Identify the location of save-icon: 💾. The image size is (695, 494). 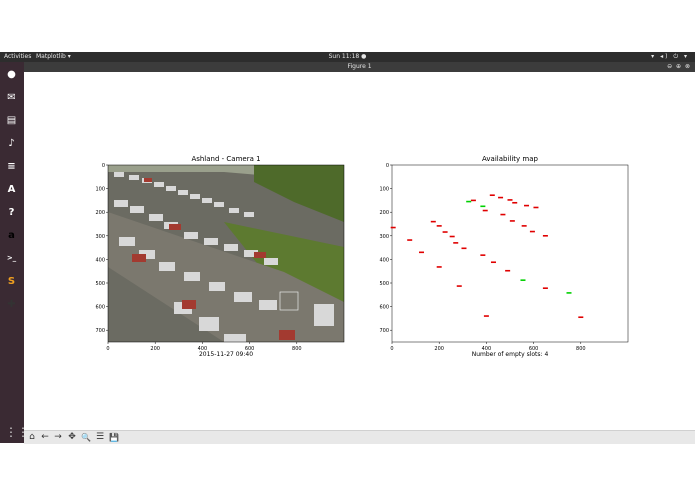
(114, 437).